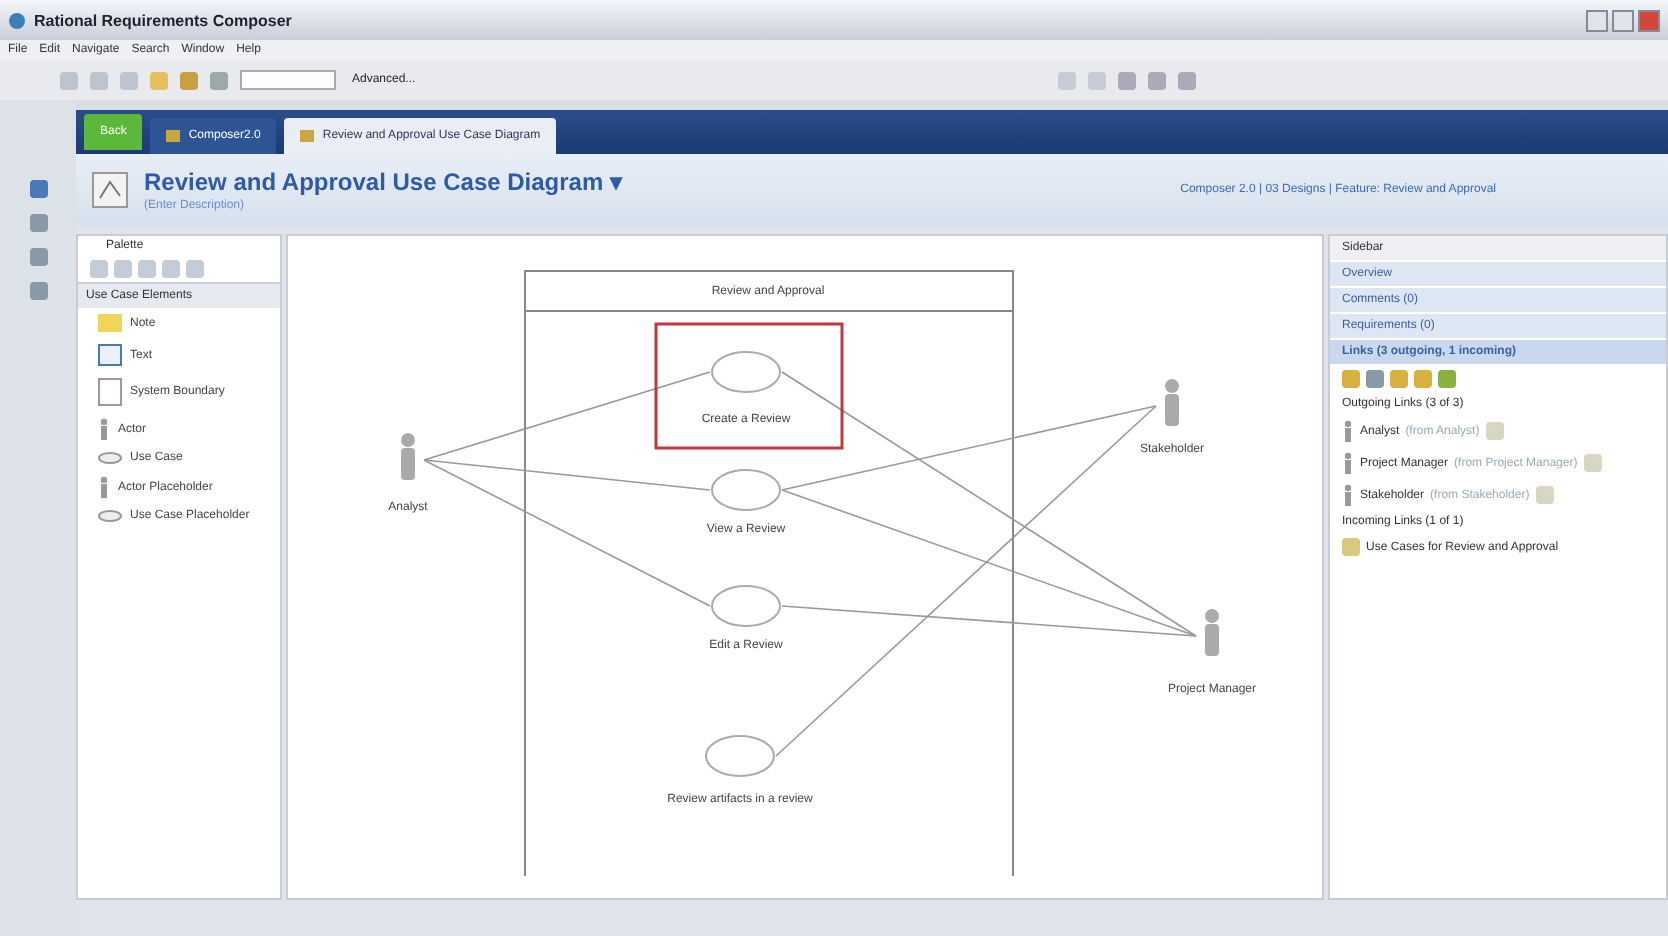 The height and width of the screenshot is (936, 1668). What do you see at coordinates (110, 323) in the screenshot?
I see `note-icon` at bounding box center [110, 323].